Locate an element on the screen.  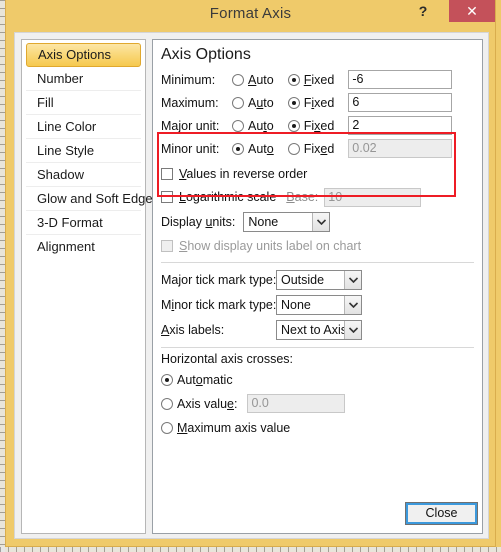
values-reverse-order-checkbox is located at coordinates (167, 174).